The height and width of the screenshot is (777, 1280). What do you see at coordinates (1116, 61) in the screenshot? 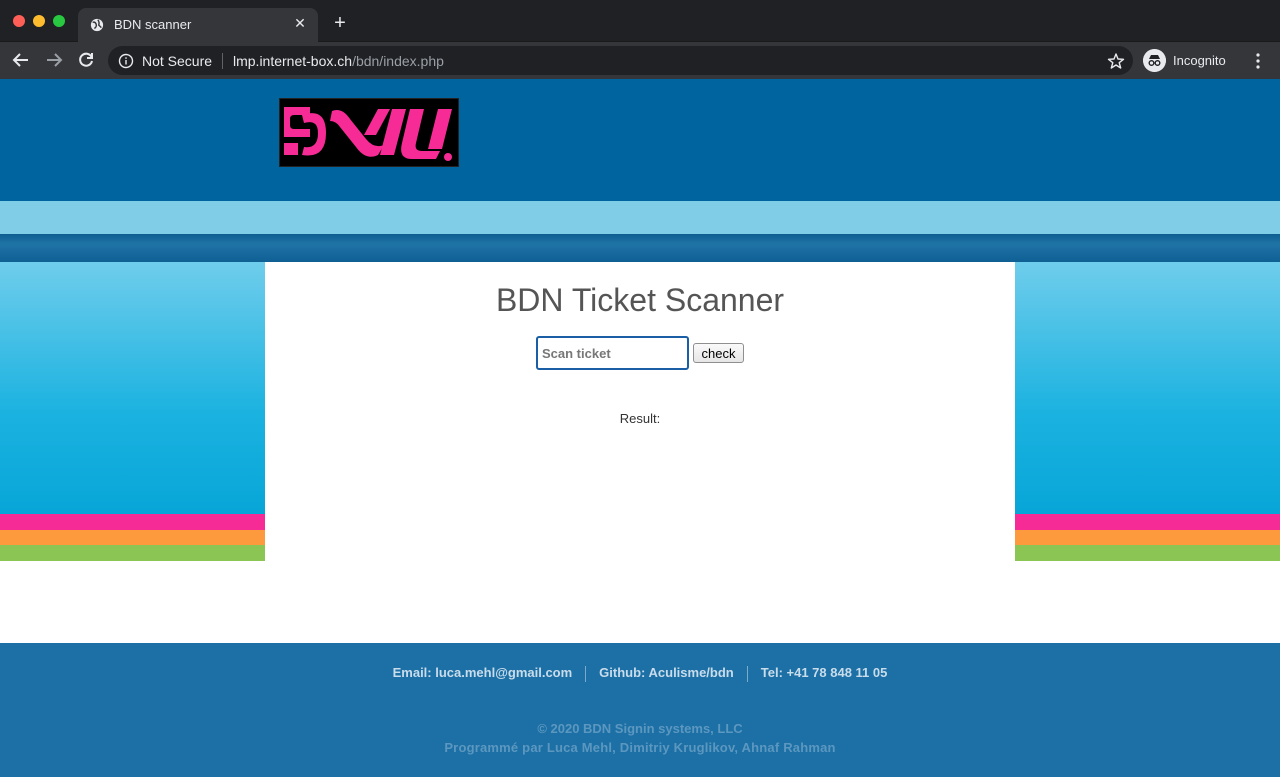
I see `star-icon` at bounding box center [1116, 61].